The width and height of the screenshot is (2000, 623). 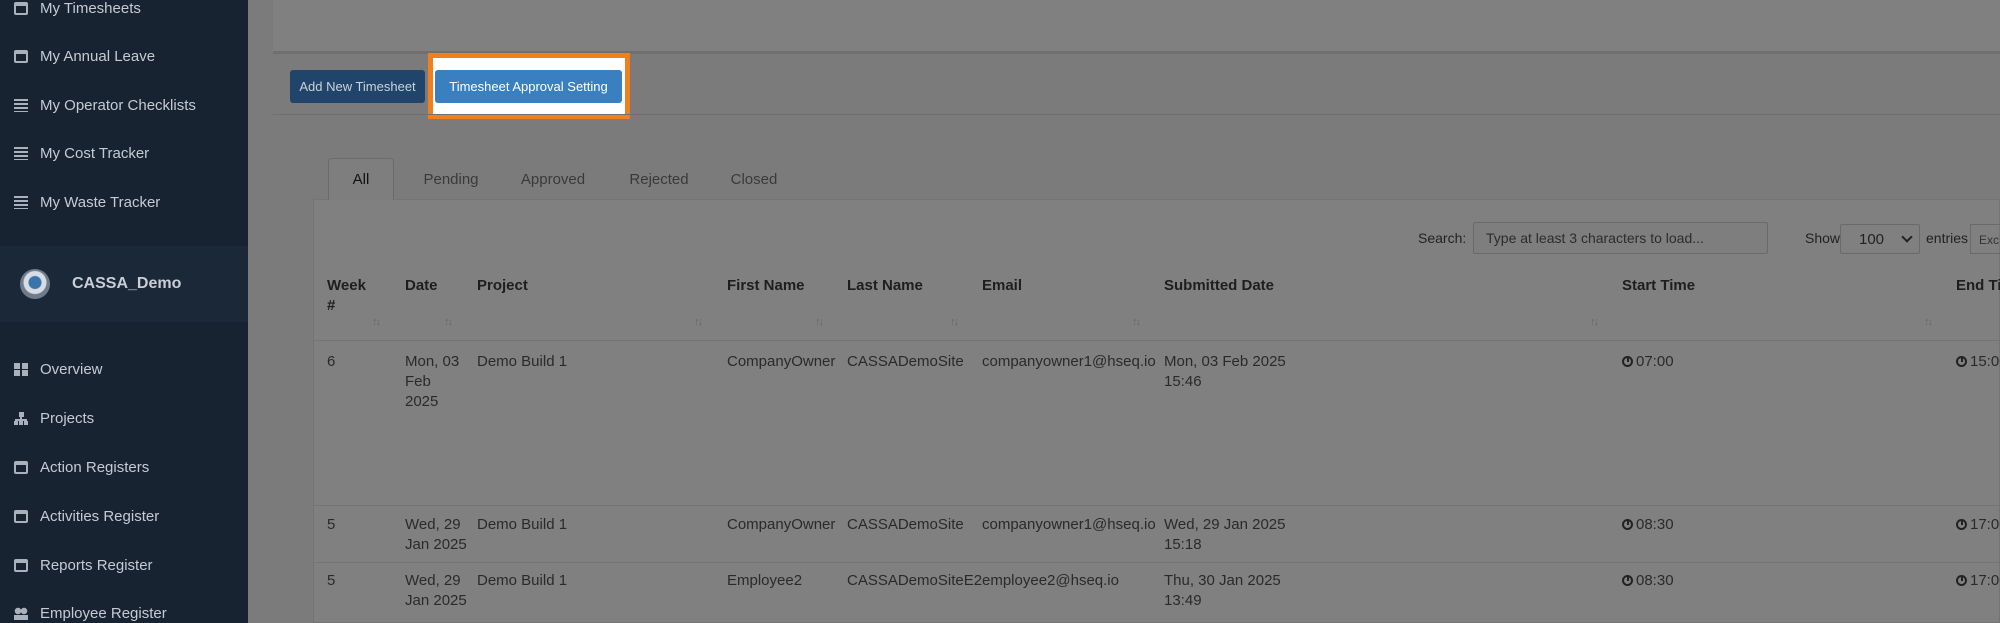 What do you see at coordinates (1225, 534) in the screenshot?
I see `cell-submitted-date: Wed, 29 Jan 2025 15:18` at bounding box center [1225, 534].